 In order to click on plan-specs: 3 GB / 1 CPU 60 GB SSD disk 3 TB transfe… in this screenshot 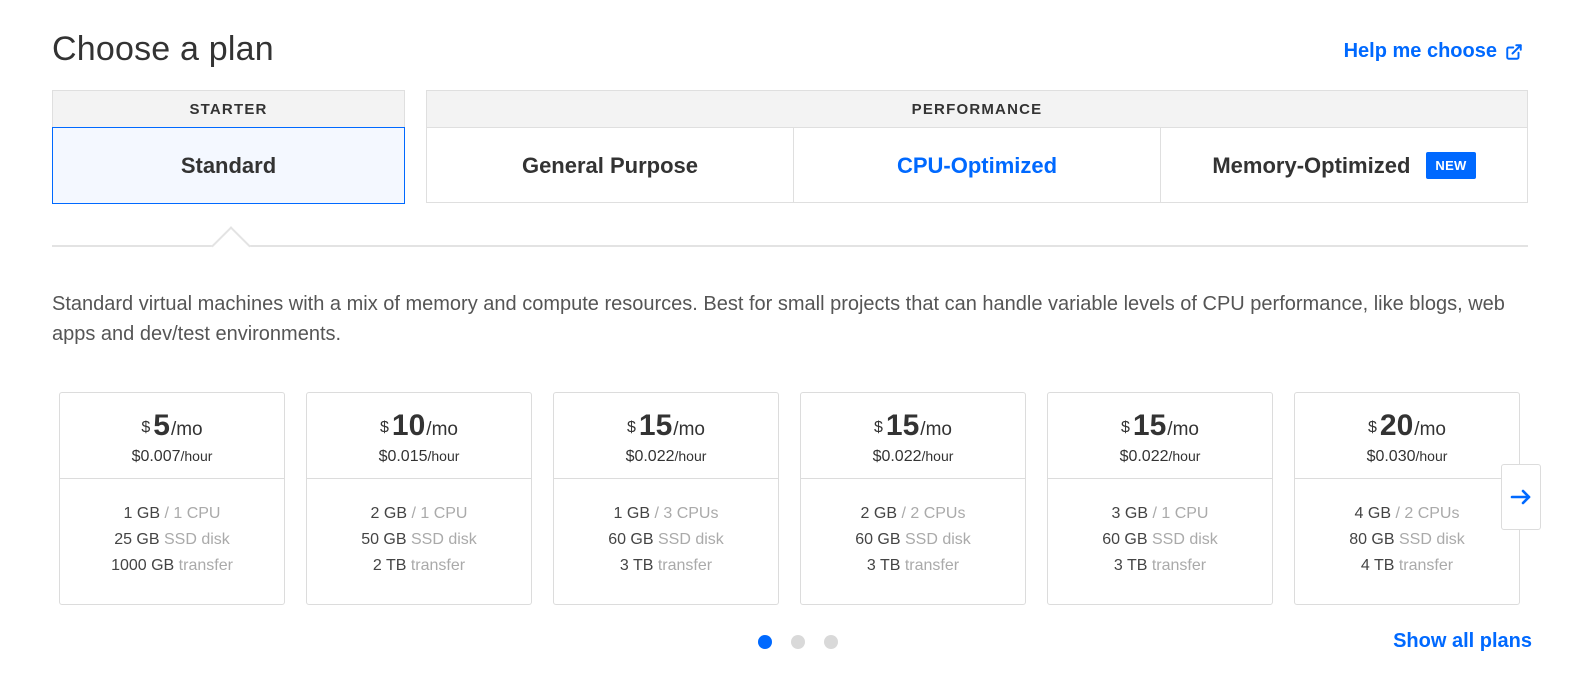, I will do `click(1160, 529)`.